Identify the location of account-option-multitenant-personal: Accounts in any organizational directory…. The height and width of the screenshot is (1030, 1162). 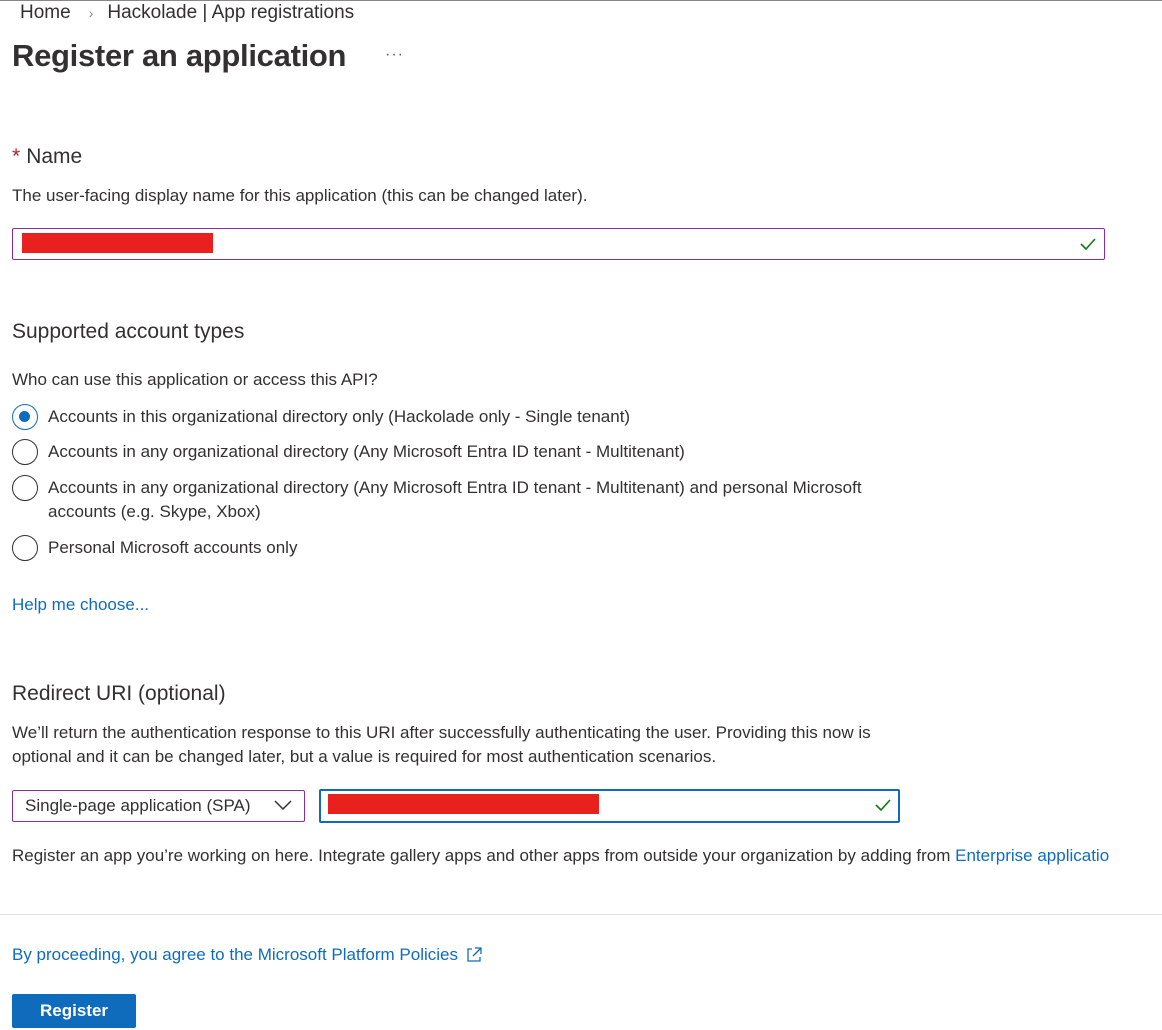
(437, 499).